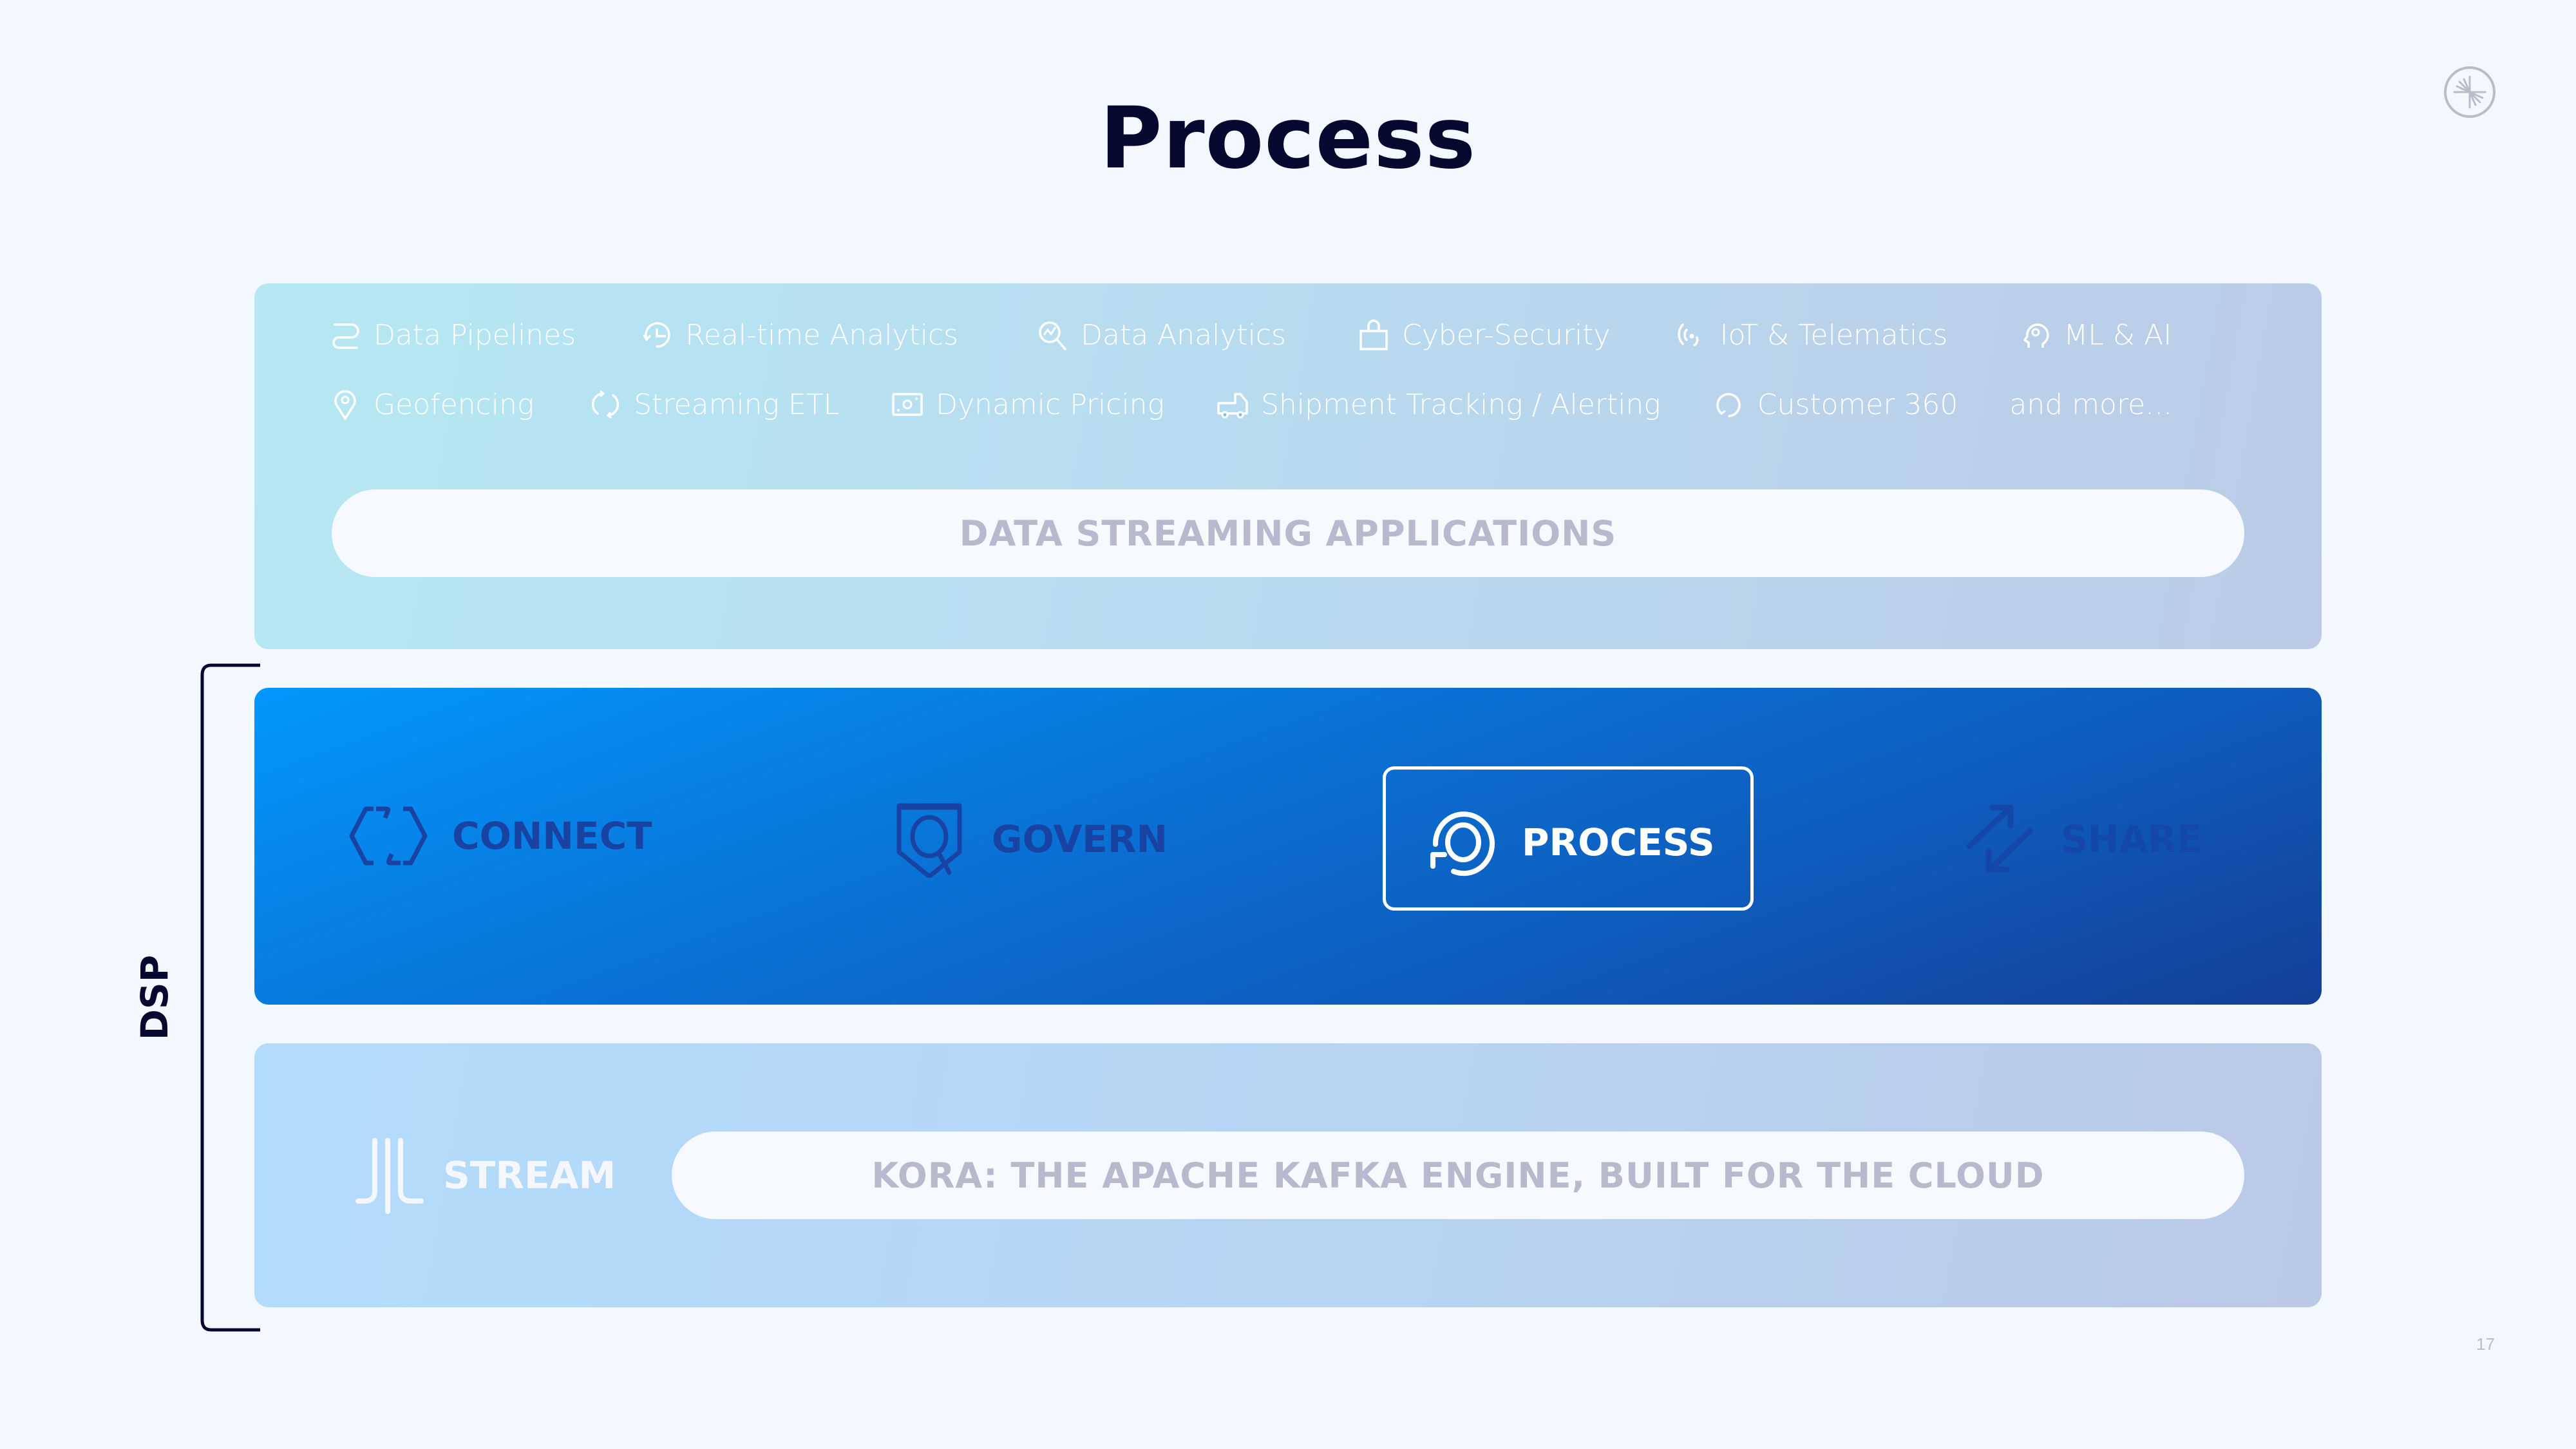 The image size is (2576, 1449). What do you see at coordinates (1618, 842) in the screenshot?
I see `capability-label: PROCESS` at bounding box center [1618, 842].